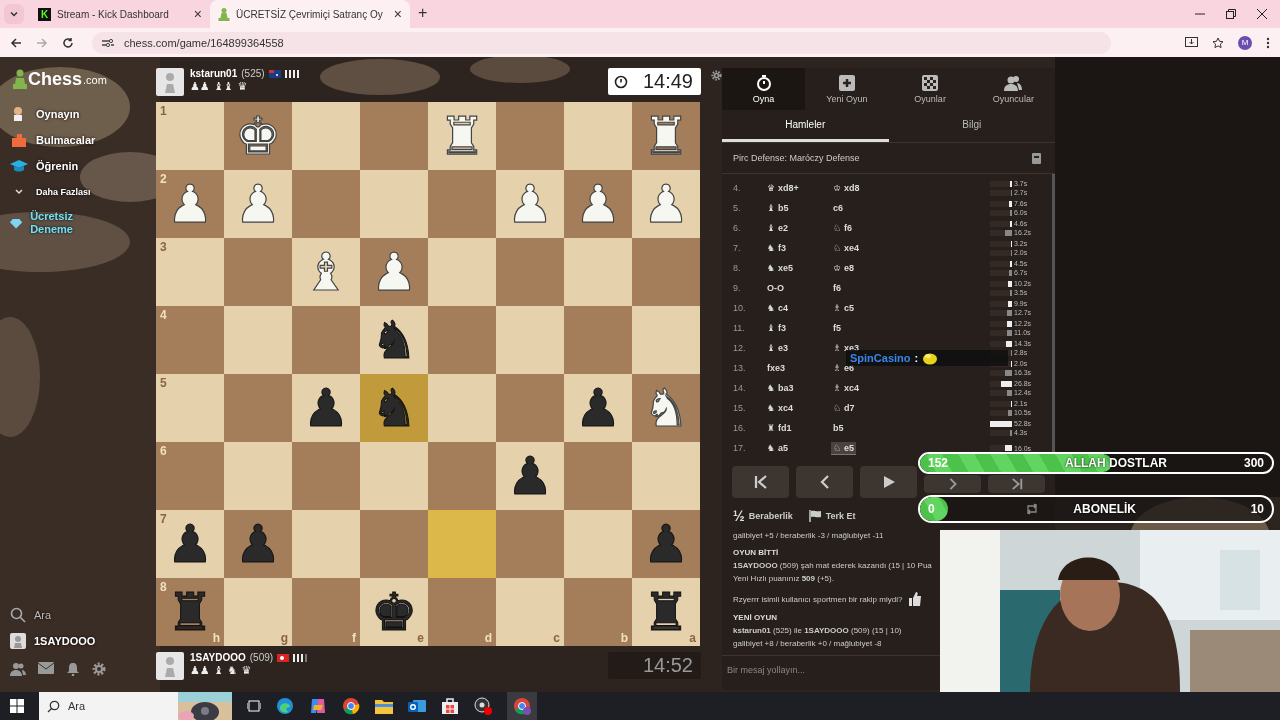  I want to click on chrome-icon, so click(351, 706).